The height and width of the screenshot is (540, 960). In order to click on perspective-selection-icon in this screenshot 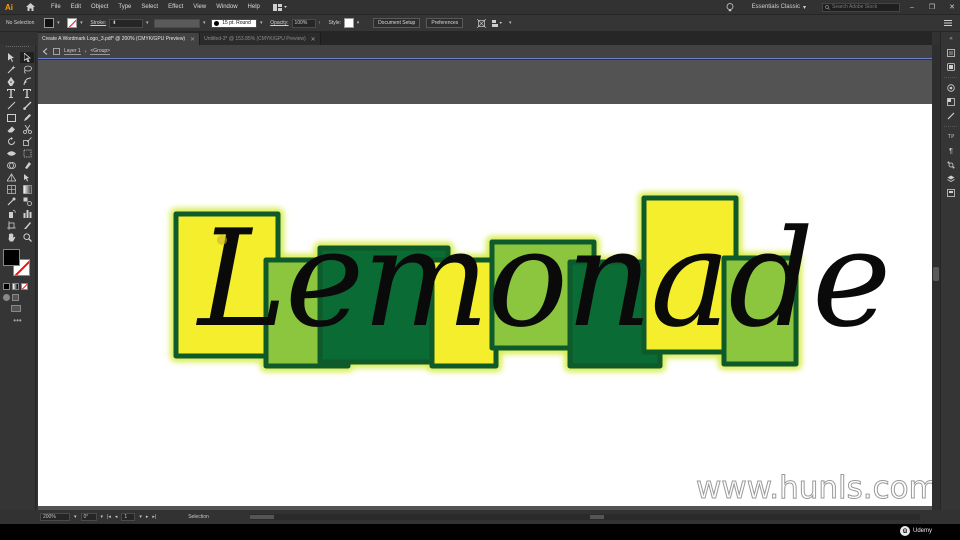, I will do `click(27, 177)`.